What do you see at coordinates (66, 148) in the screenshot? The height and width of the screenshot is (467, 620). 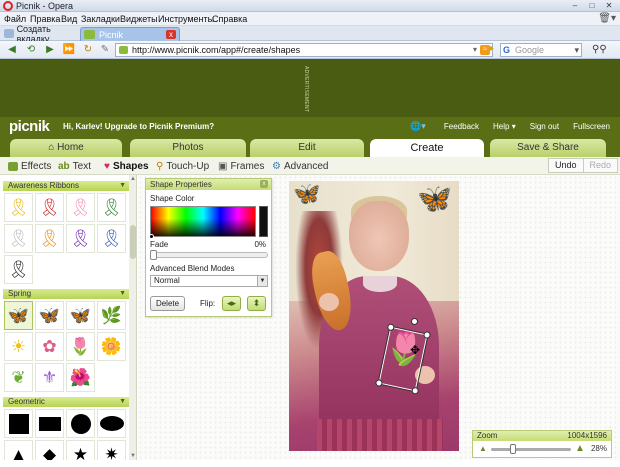 I see `tab-home: ⌂ Home` at bounding box center [66, 148].